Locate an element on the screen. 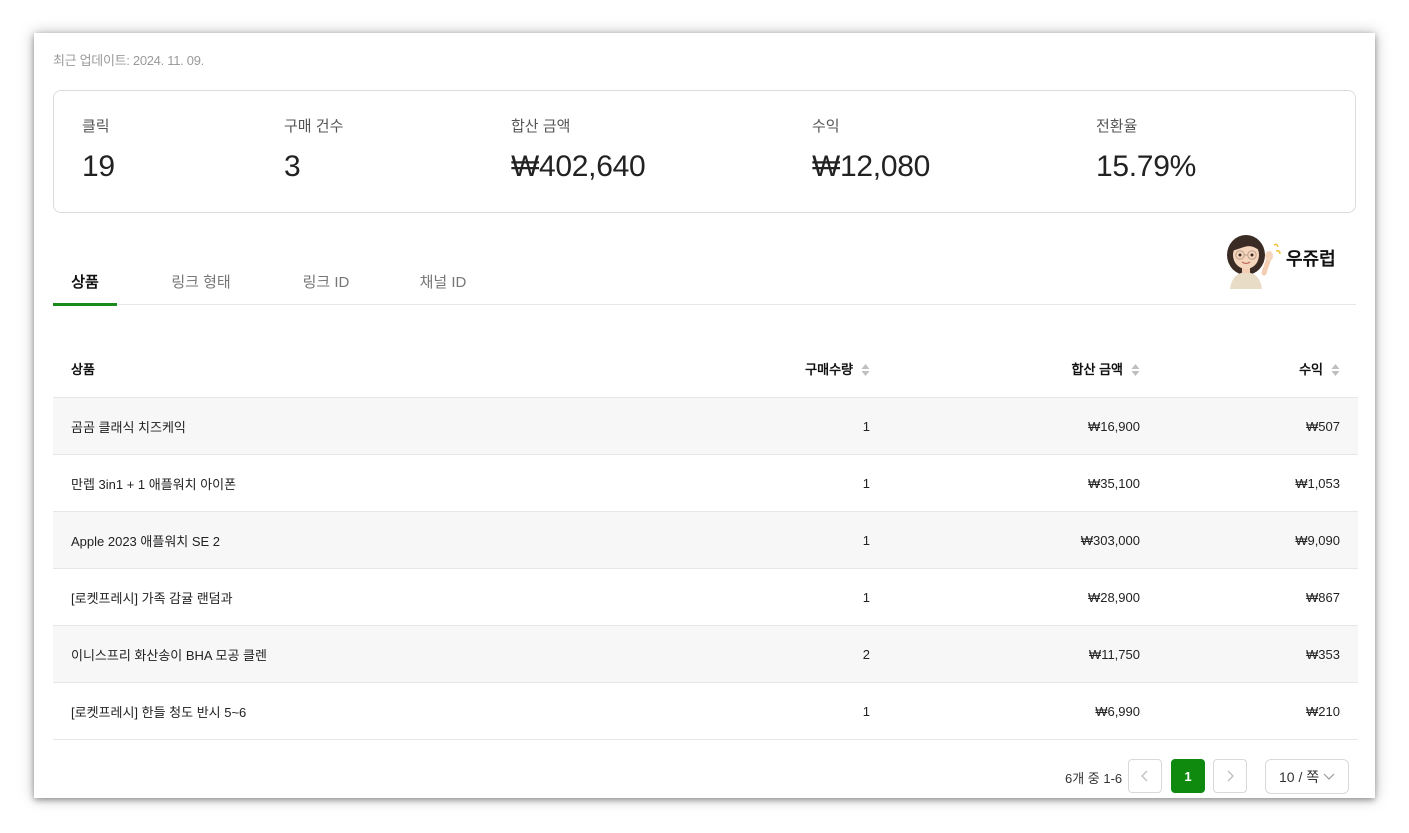 This screenshot has height=833, width=1409. cell-product: Apple 2023 애플워치 SE 2 is located at coordinates (373, 540).